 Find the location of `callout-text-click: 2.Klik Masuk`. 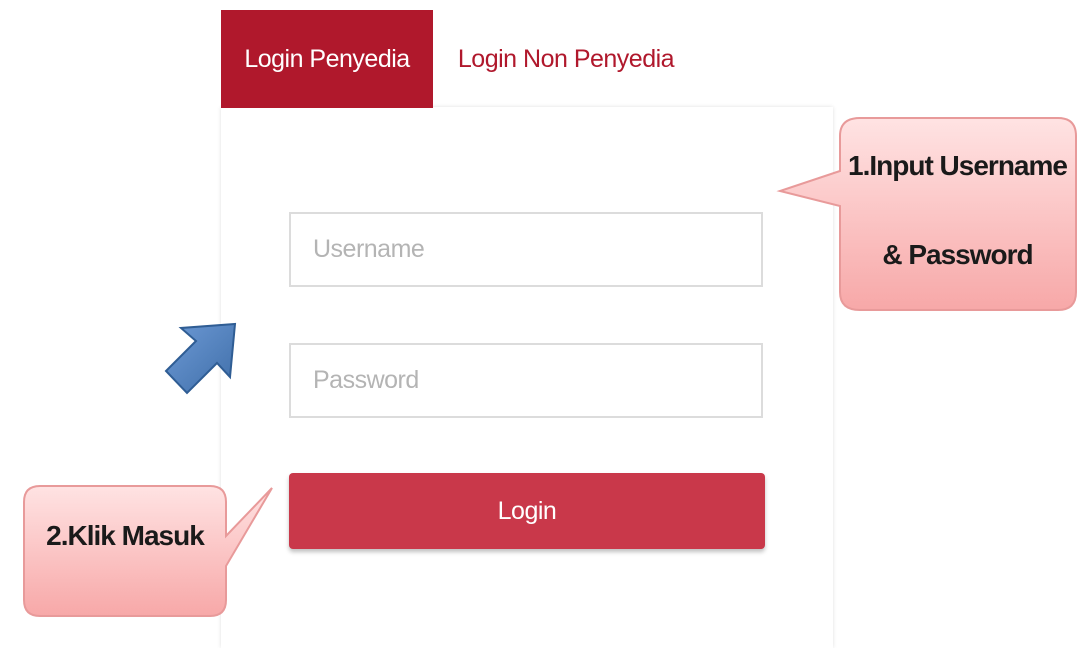

callout-text-click: 2.Klik Masuk is located at coordinates (125, 535).